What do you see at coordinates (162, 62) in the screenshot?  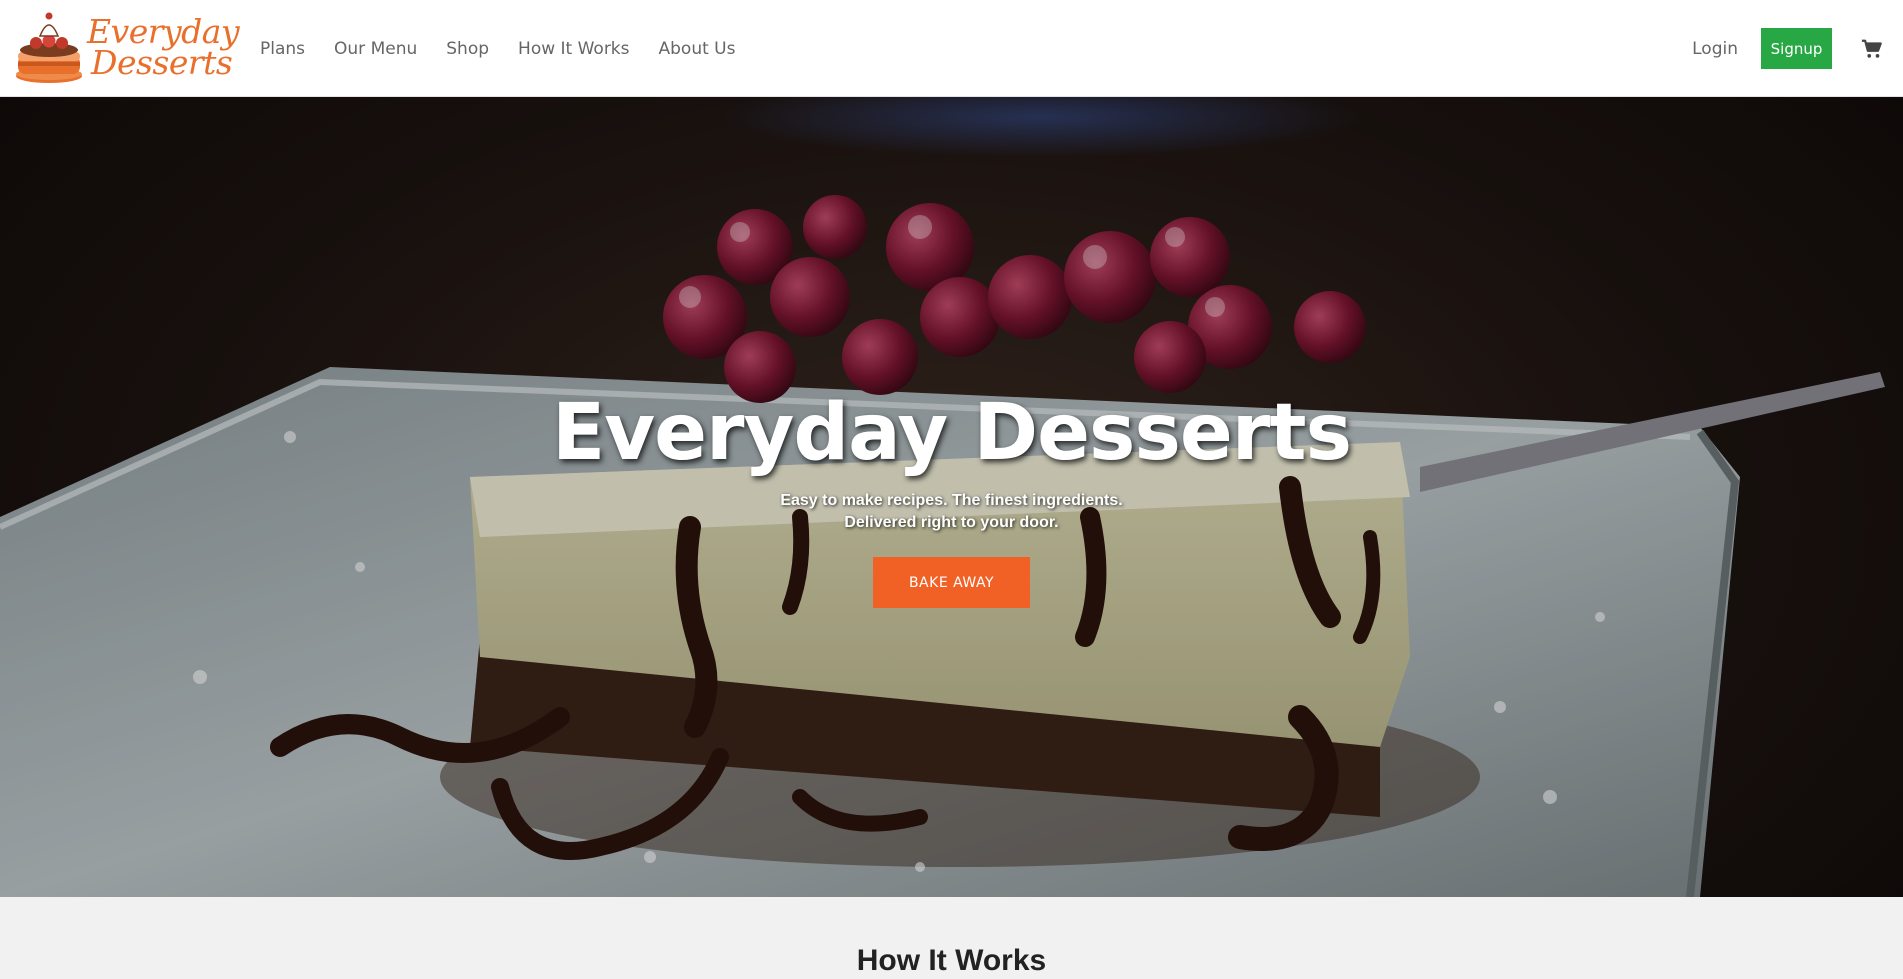 I see `brand-line-2: Desserts` at bounding box center [162, 62].